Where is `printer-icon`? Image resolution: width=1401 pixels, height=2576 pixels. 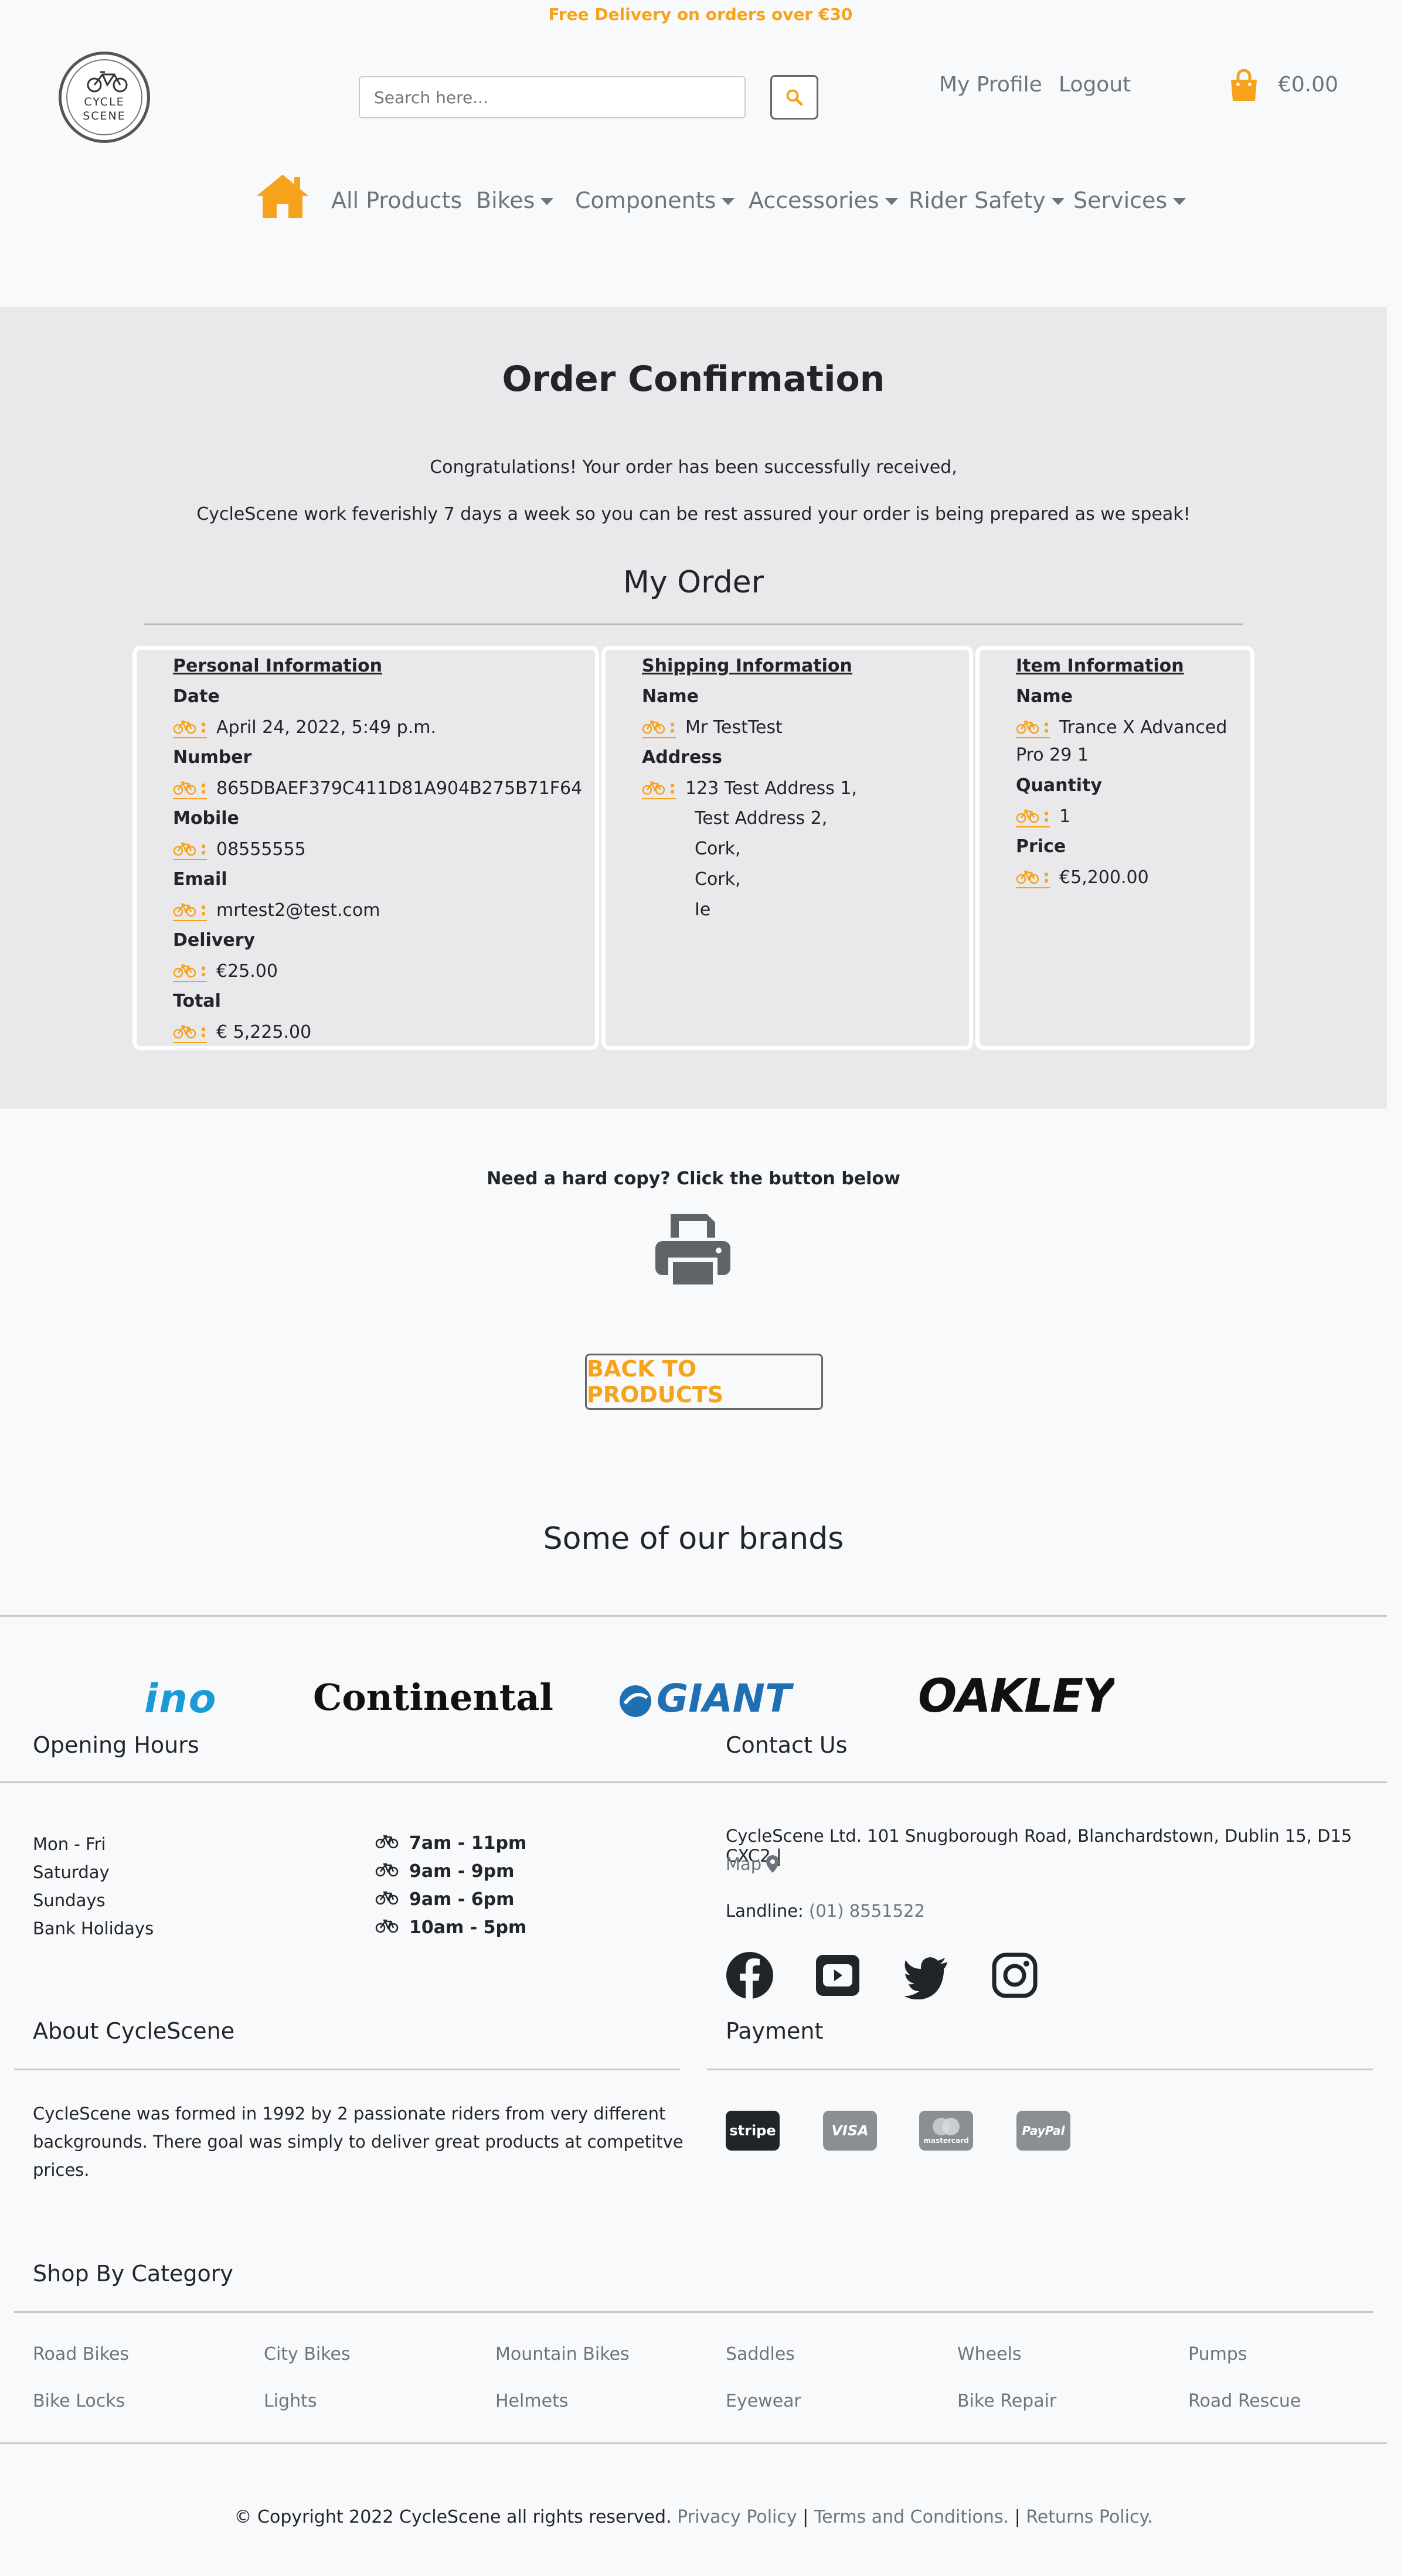 printer-icon is located at coordinates (693, 1250).